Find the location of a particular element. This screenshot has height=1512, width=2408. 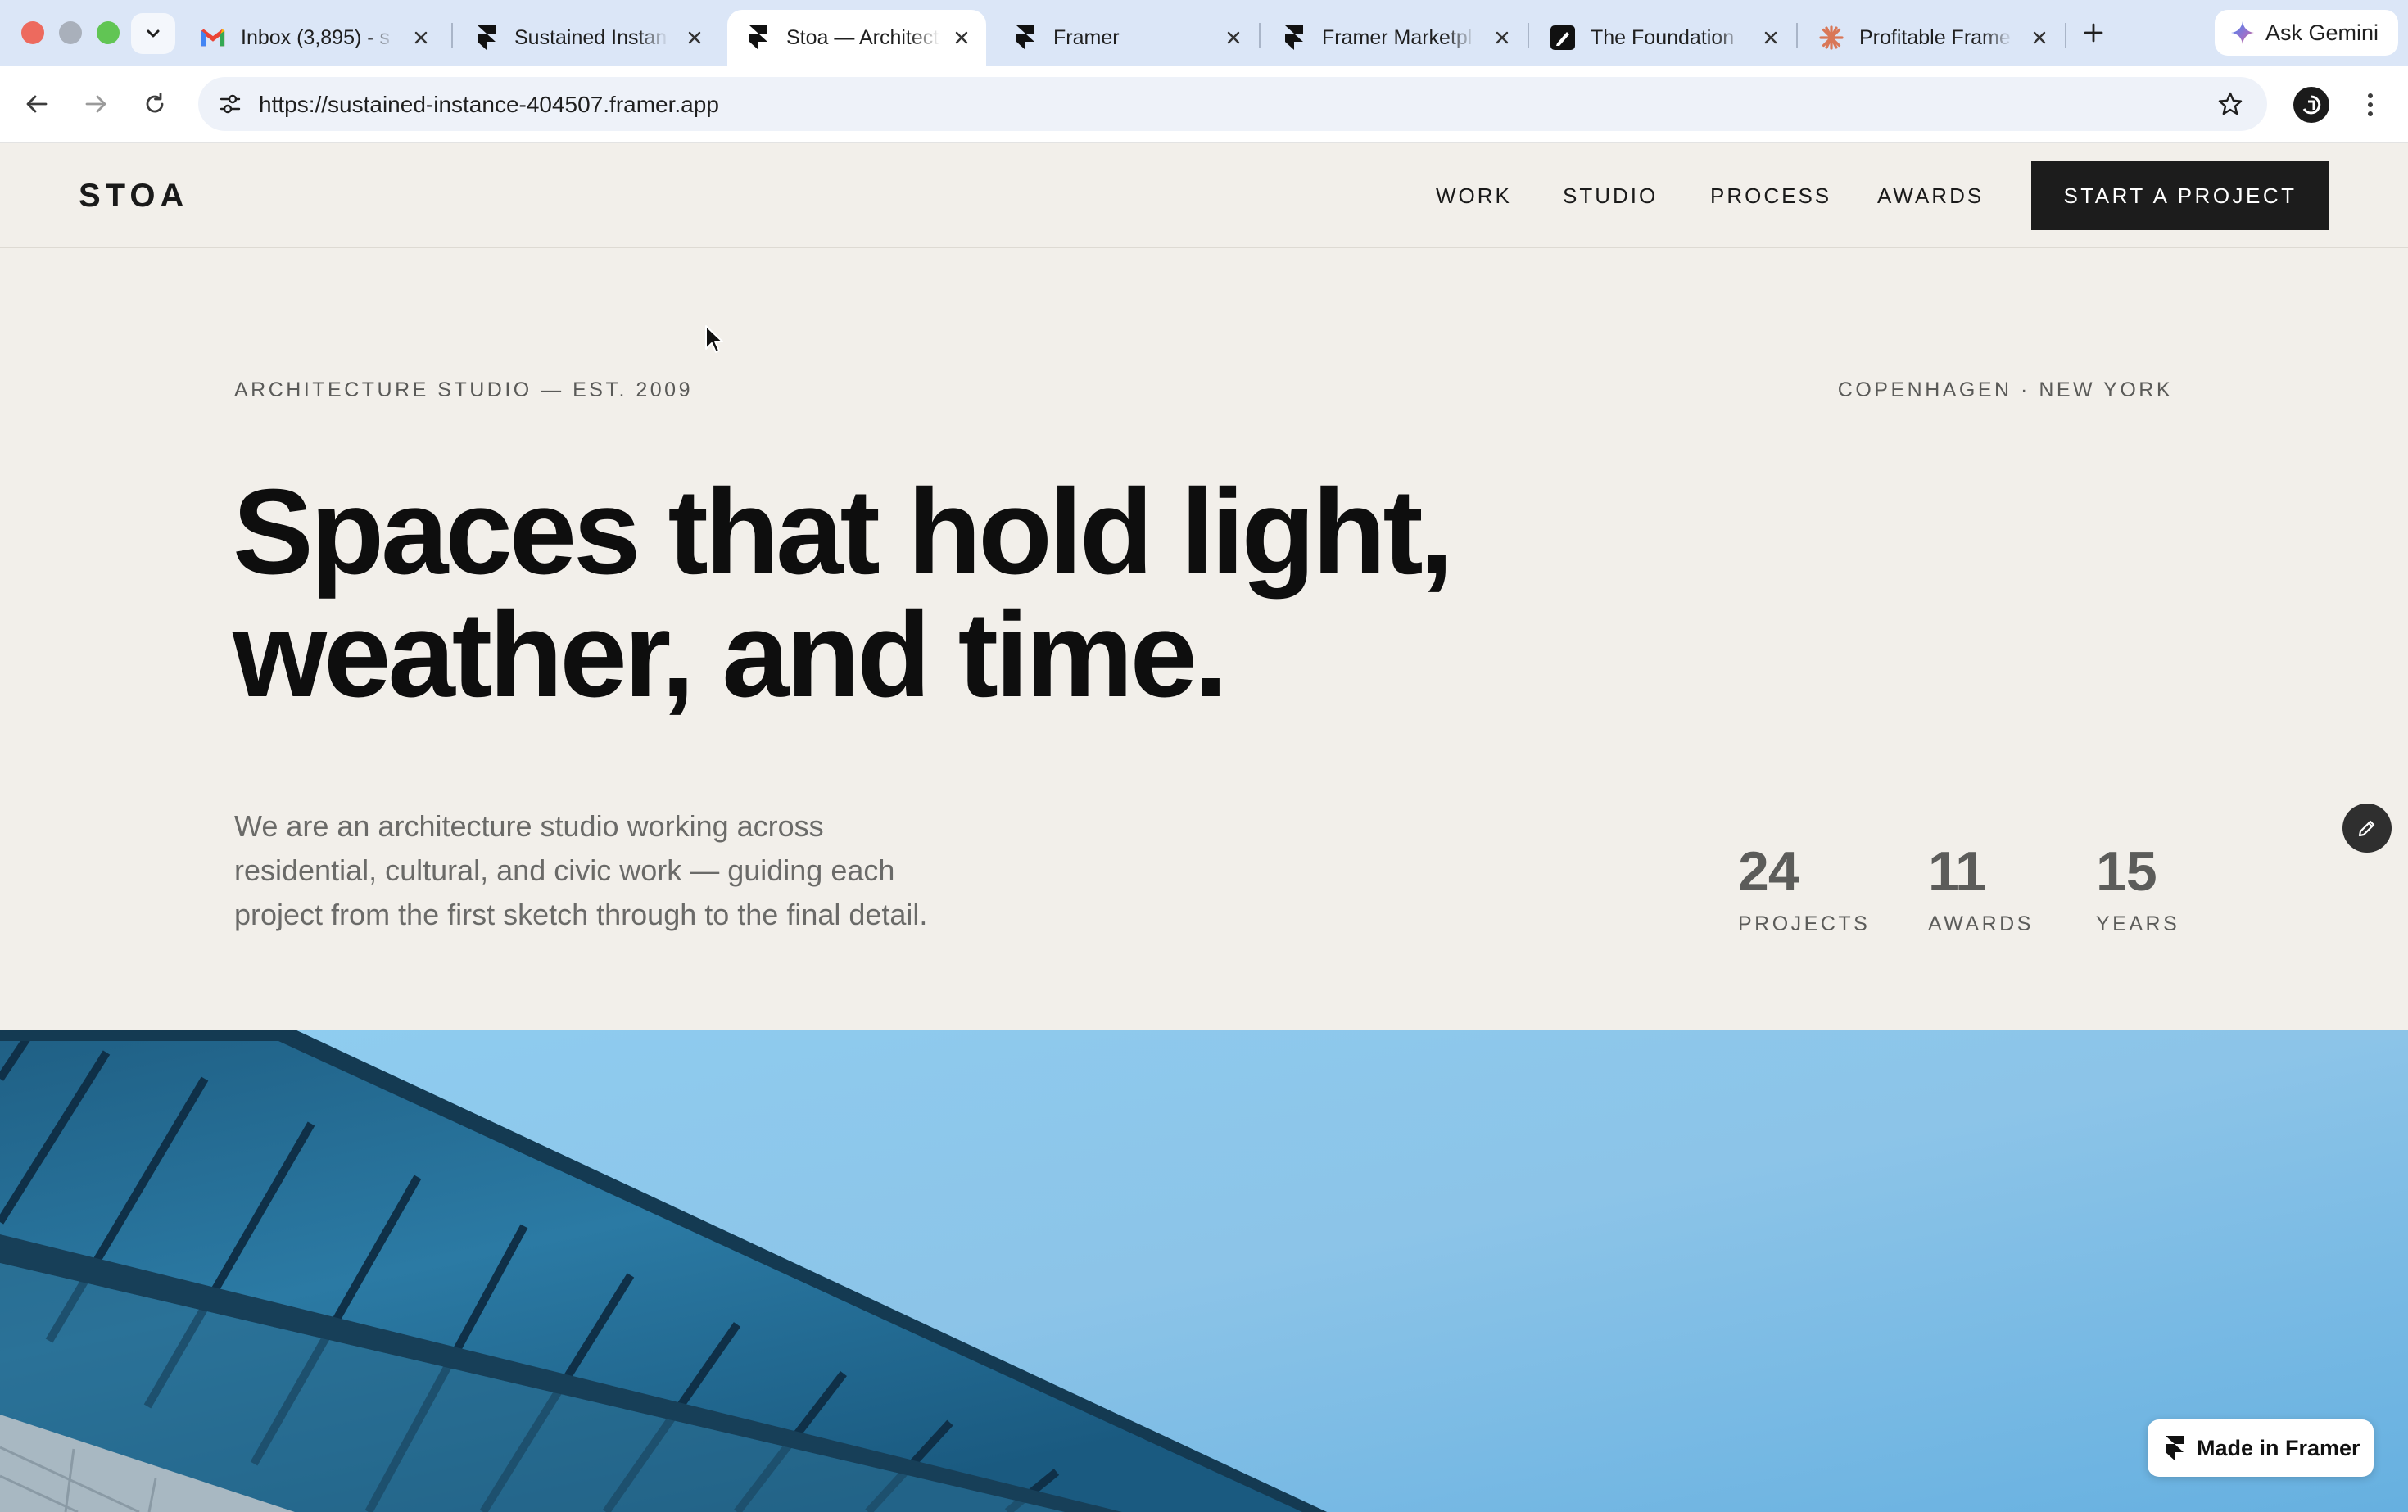

studio-eyebrow: ARCHITECTURE STUDIO — EST. 2009 is located at coordinates (463, 390).